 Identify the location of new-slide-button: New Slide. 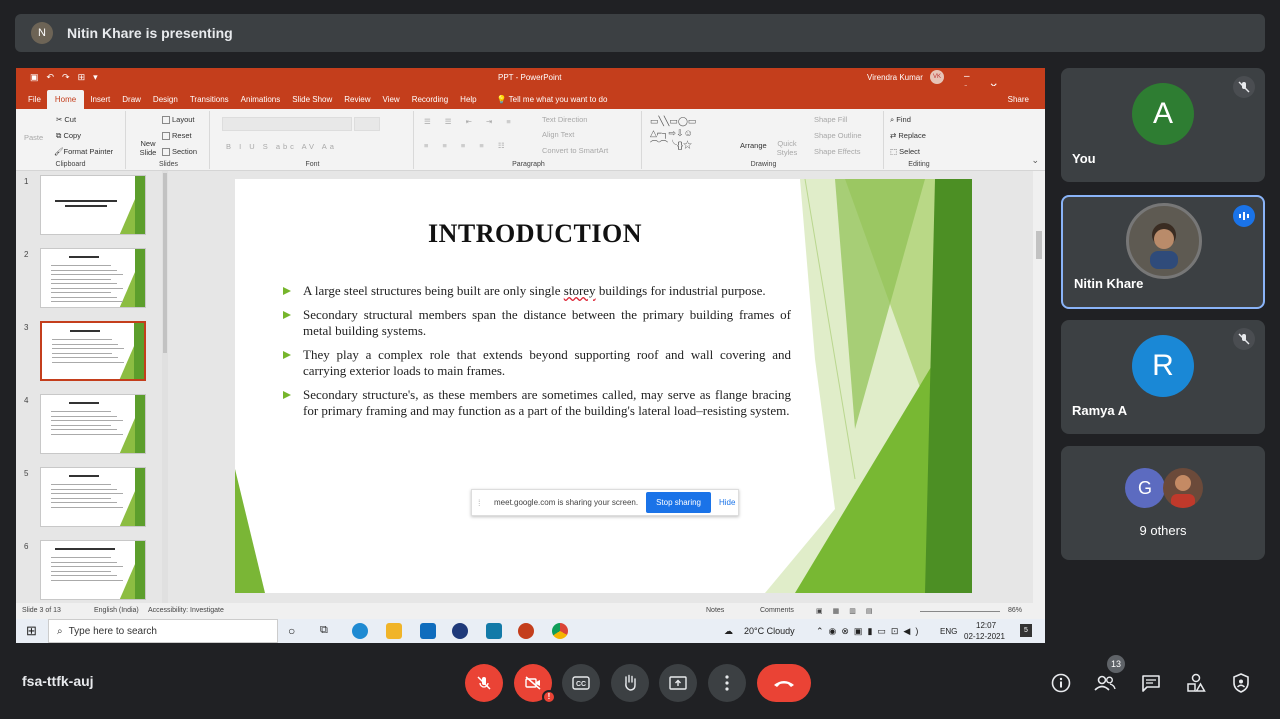
(148, 148).